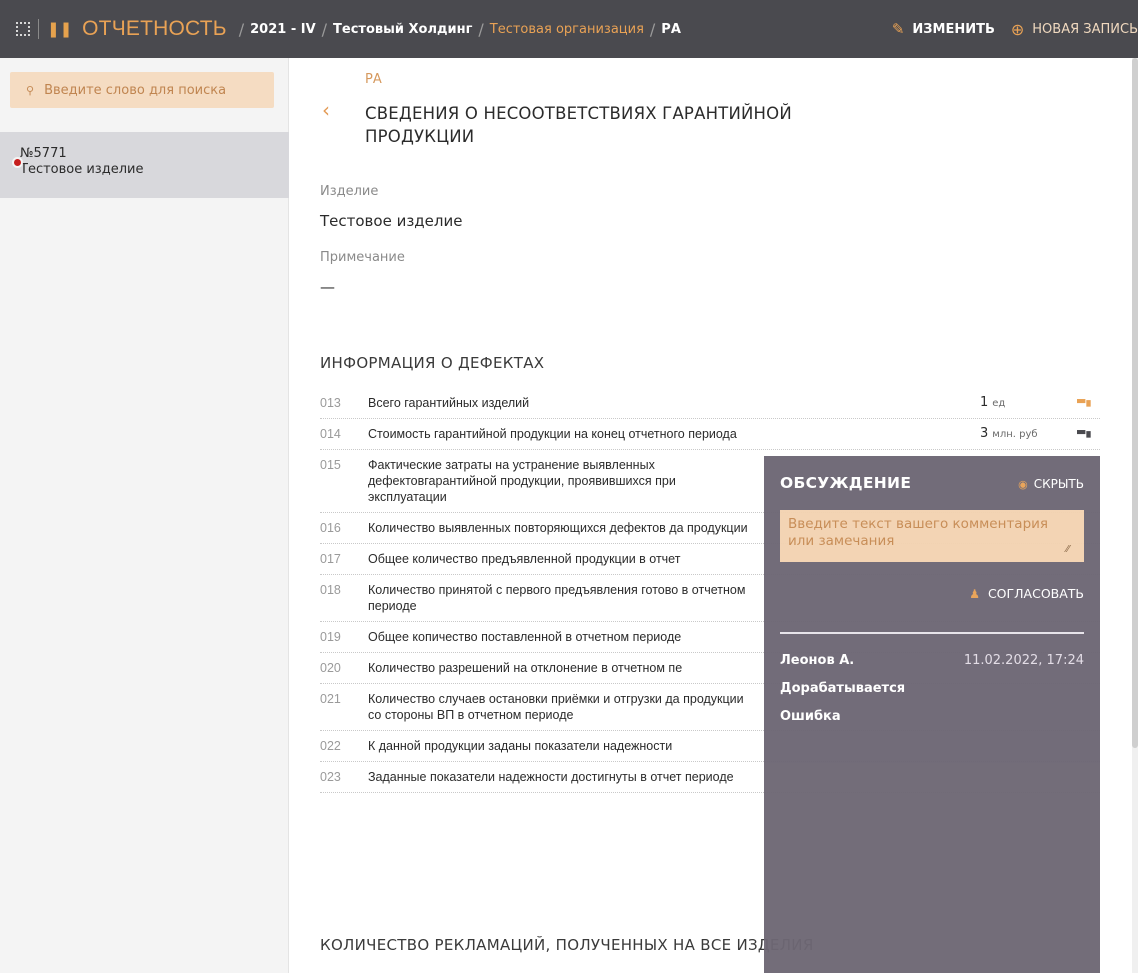 Image resolution: width=1138 pixels, height=973 pixels. Describe the element at coordinates (810, 716) in the screenshot. I see `comment-text: Ошибка` at that location.